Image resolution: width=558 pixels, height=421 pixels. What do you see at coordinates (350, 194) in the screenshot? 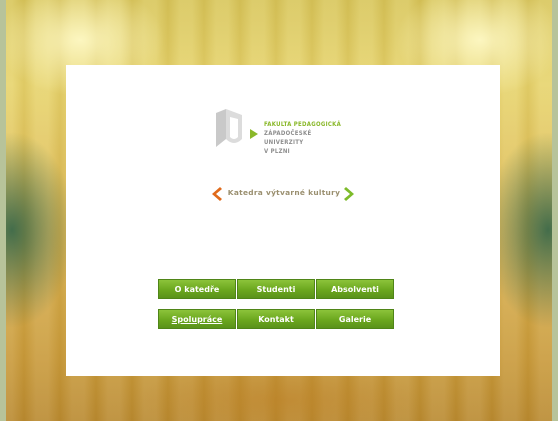
I see `chevron-right-icon` at bounding box center [350, 194].